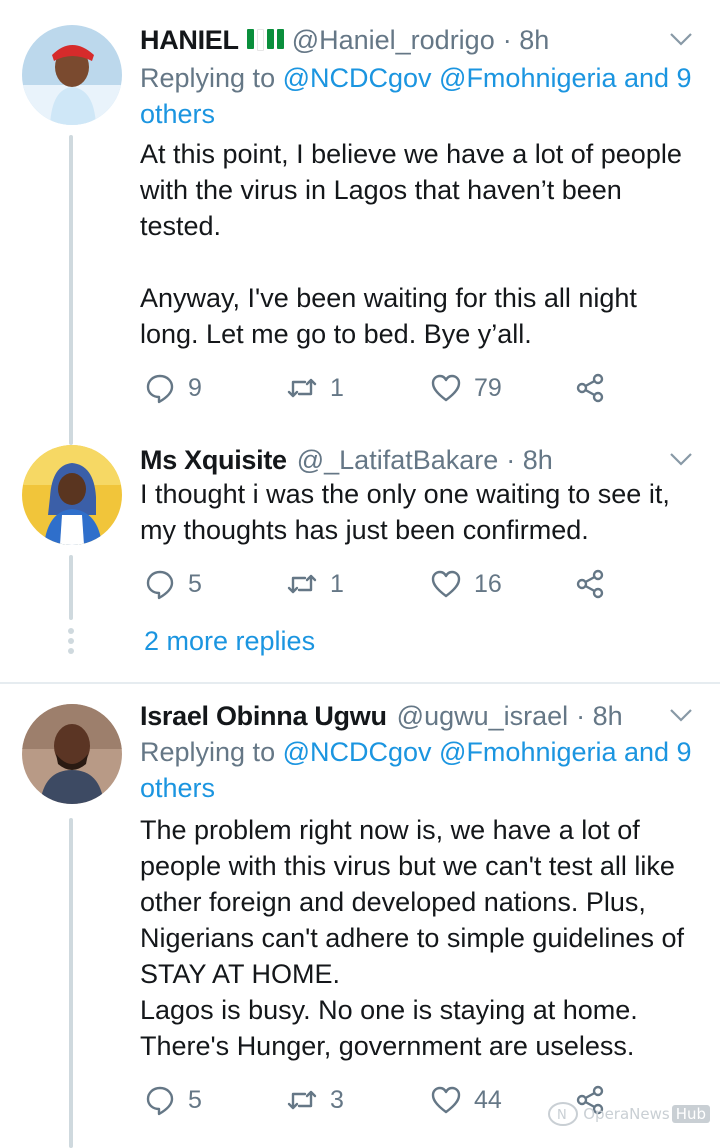 The image size is (720, 1148). Describe the element at coordinates (466, 584) in the screenshot. I see `like-button: 16` at that location.